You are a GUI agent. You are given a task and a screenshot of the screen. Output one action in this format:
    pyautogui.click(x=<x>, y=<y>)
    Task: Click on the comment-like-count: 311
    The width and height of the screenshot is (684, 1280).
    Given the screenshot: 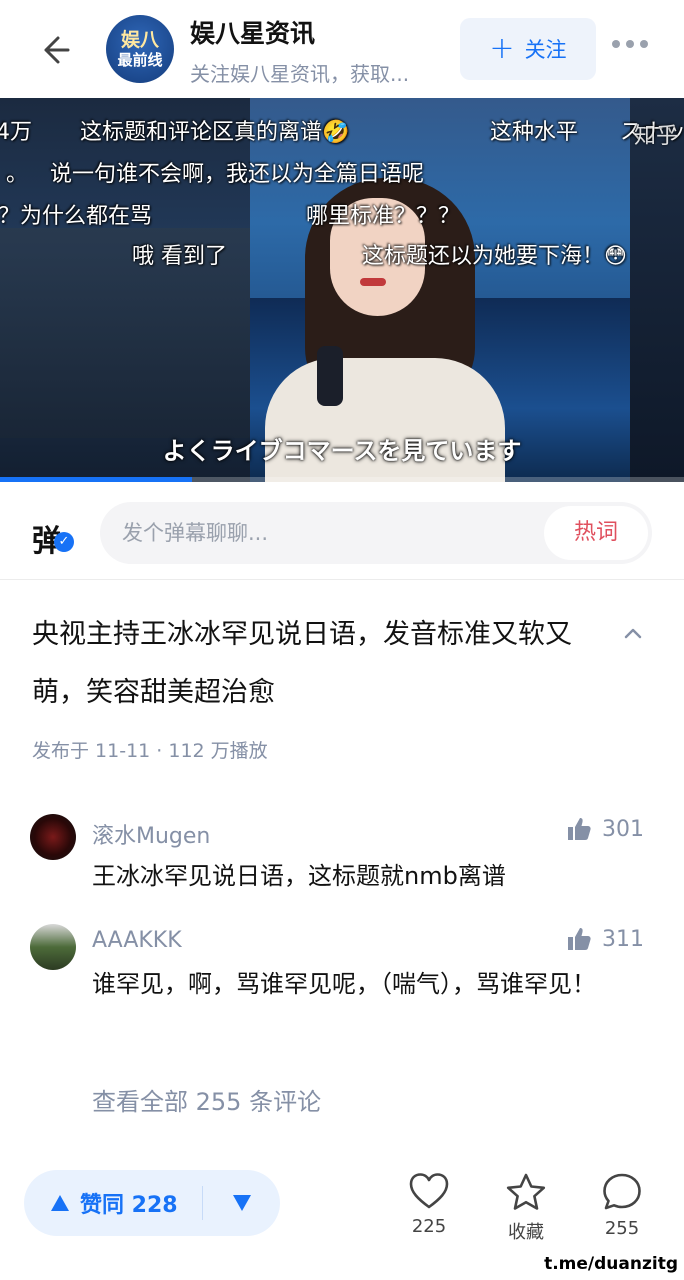 What is the action you would take?
    pyautogui.click(x=623, y=939)
    